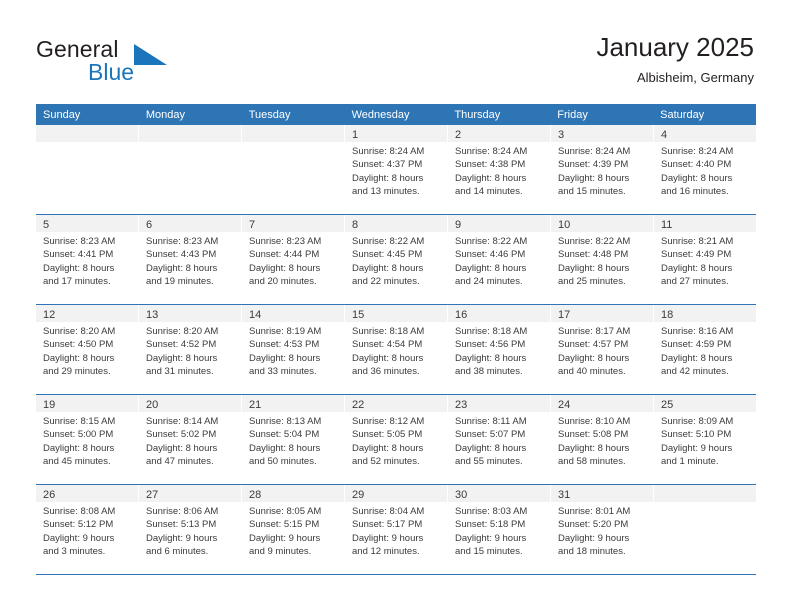 This screenshot has height=612, width=792. I want to click on day-number-band: 22, so click(396, 403).